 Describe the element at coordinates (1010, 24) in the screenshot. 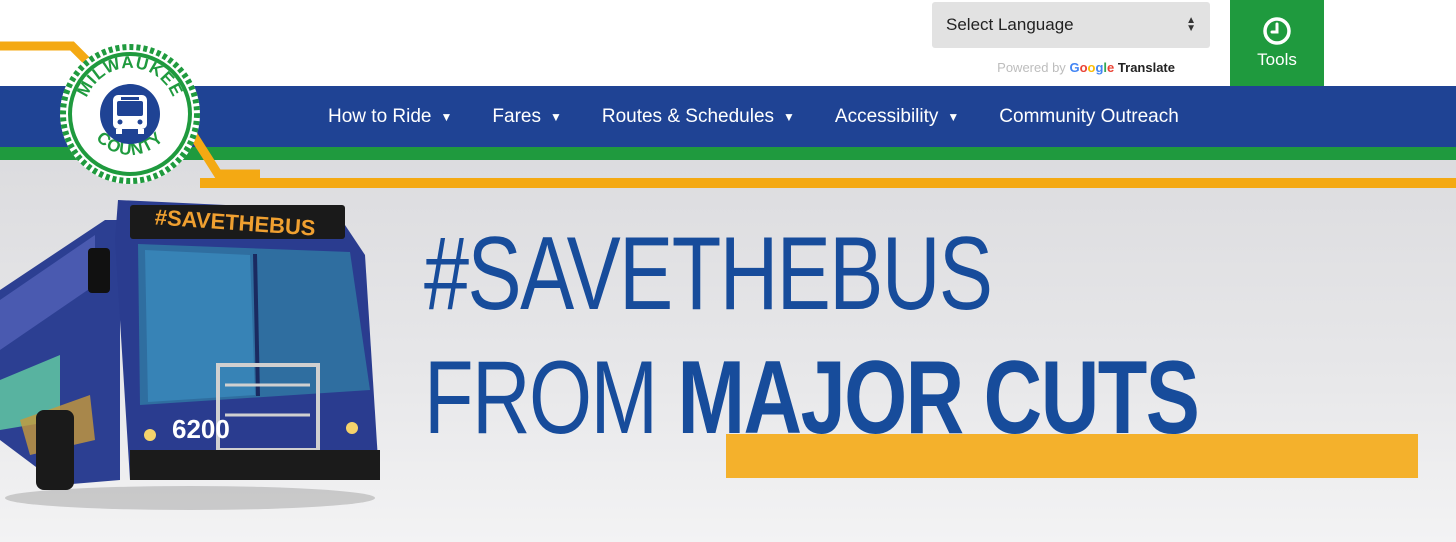

I see `language-select-label: Select Language` at that location.